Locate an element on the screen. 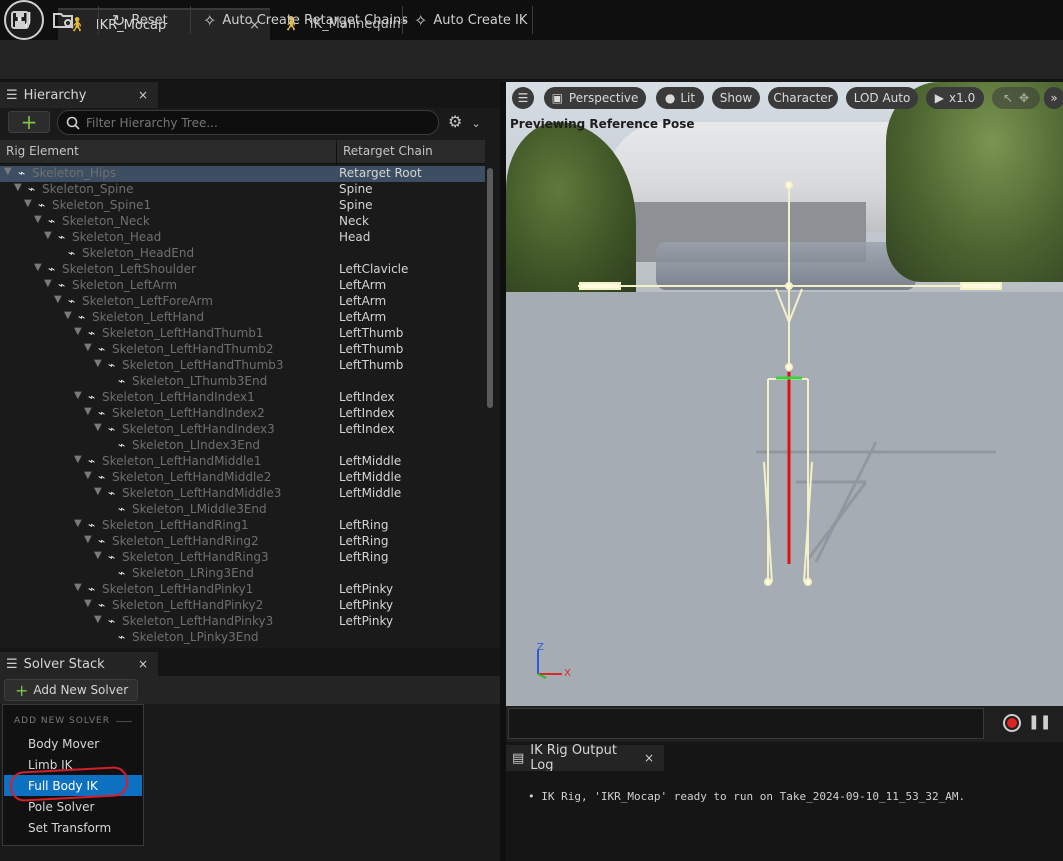  menu-item-body-mover: Body Mover is located at coordinates (73, 743).